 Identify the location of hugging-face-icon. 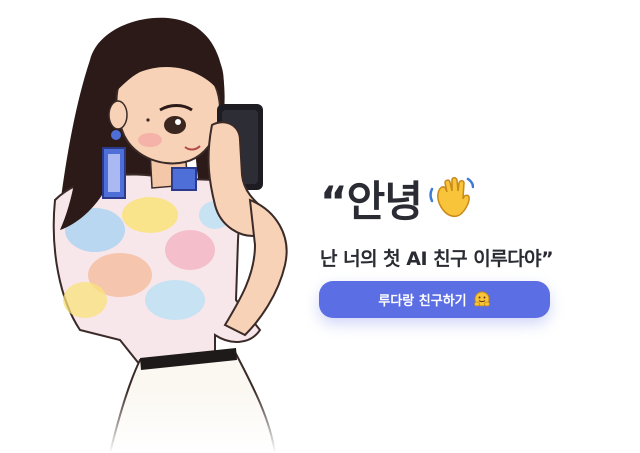
(482, 300).